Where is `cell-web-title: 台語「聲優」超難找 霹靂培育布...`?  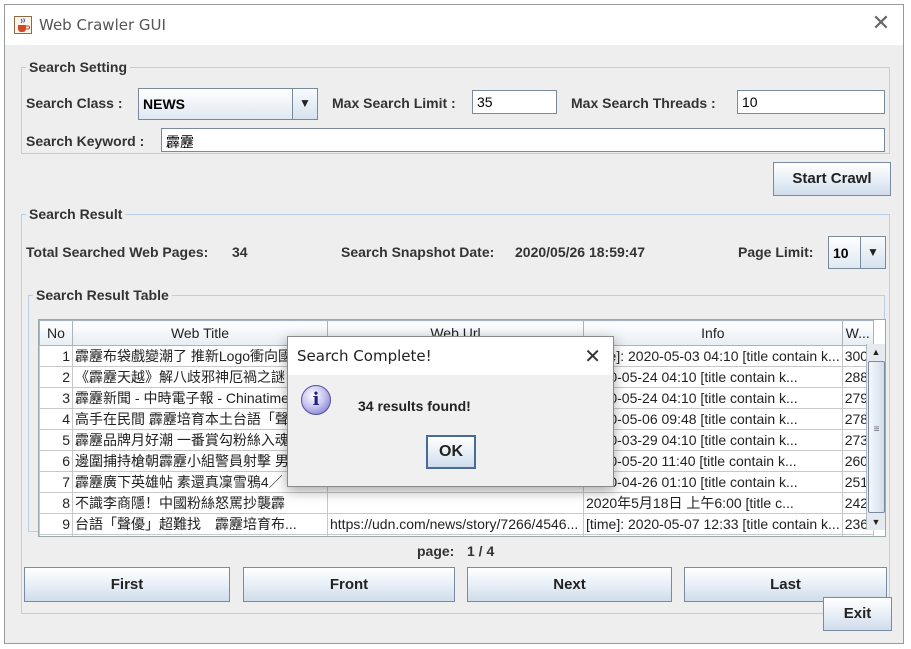
cell-web-title: 台語「聲優」超難找 霹靂培育布... is located at coordinates (200, 524).